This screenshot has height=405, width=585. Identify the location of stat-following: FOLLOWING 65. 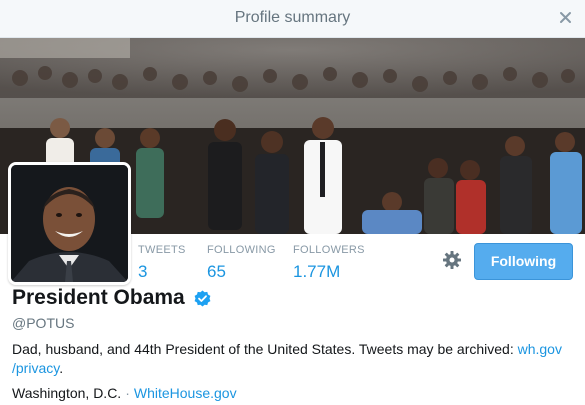
(241, 263).